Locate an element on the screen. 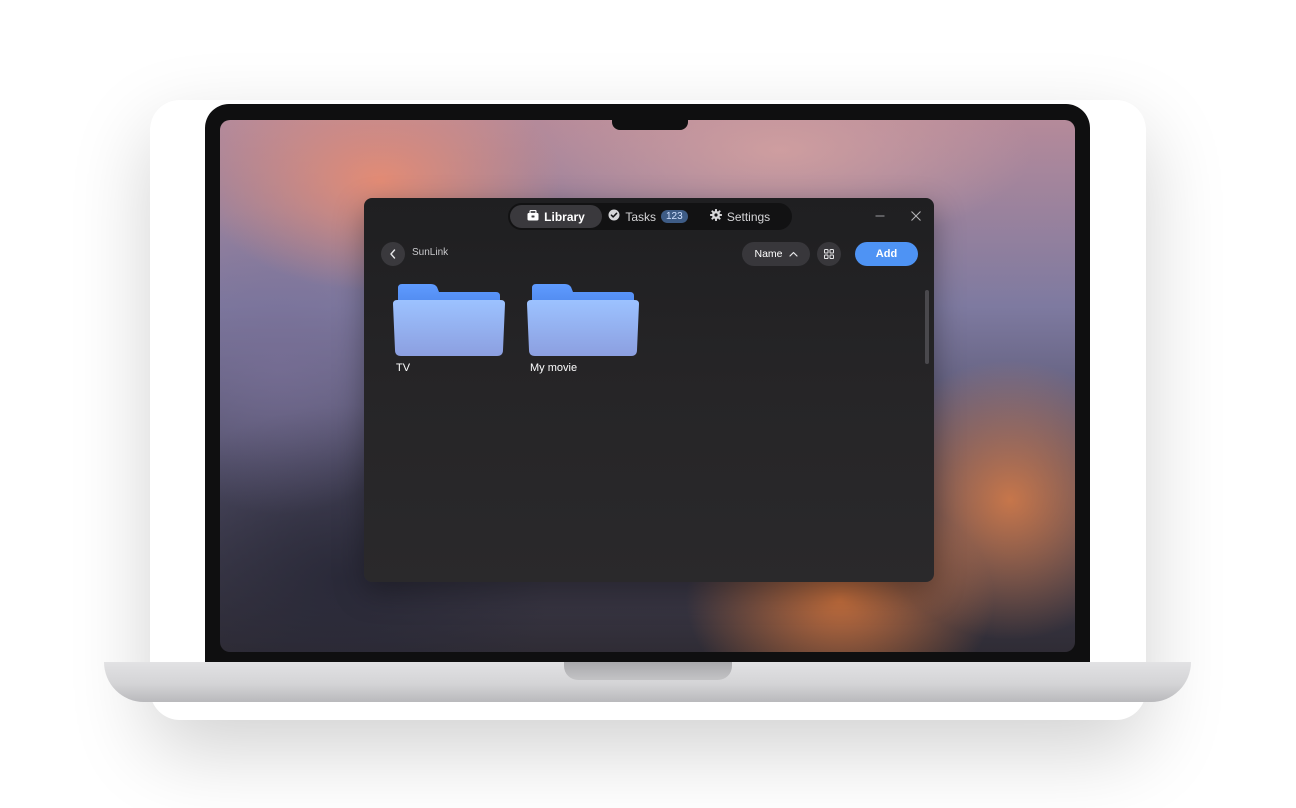 The image size is (1296, 808). folder-name: My movie is located at coordinates (554, 368).